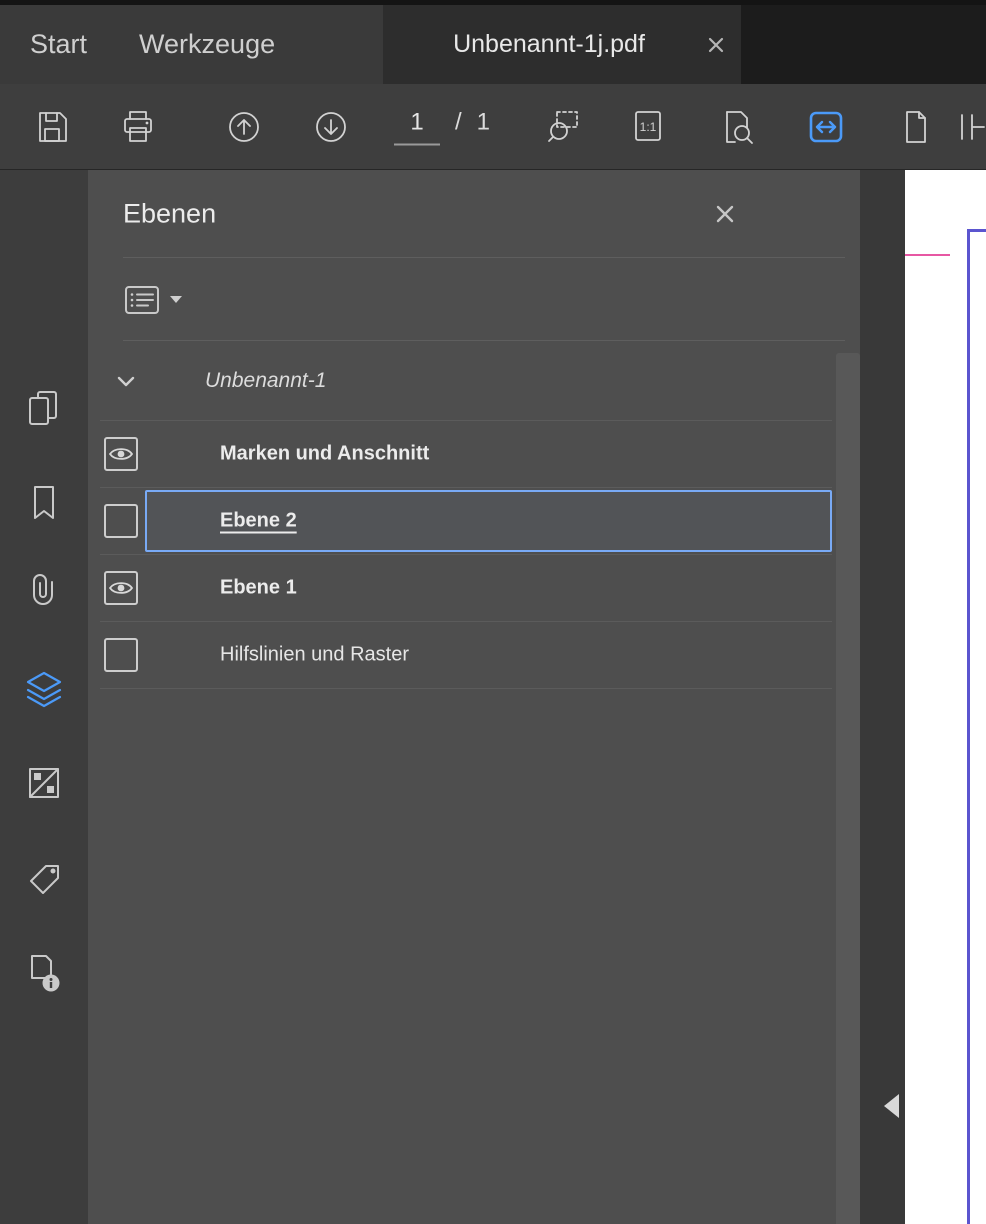  What do you see at coordinates (258, 520) in the screenshot?
I see `layer-label: Ebene 2` at bounding box center [258, 520].